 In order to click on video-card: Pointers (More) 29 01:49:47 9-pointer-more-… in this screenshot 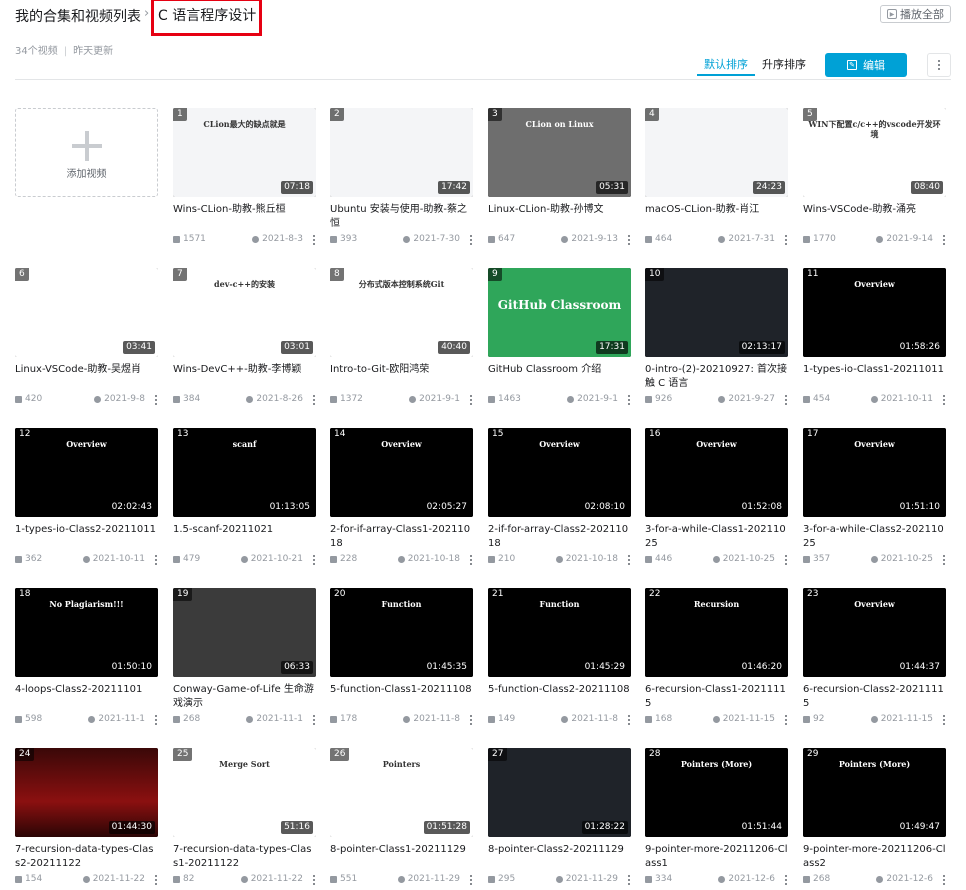, I will do `click(874, 819)`.